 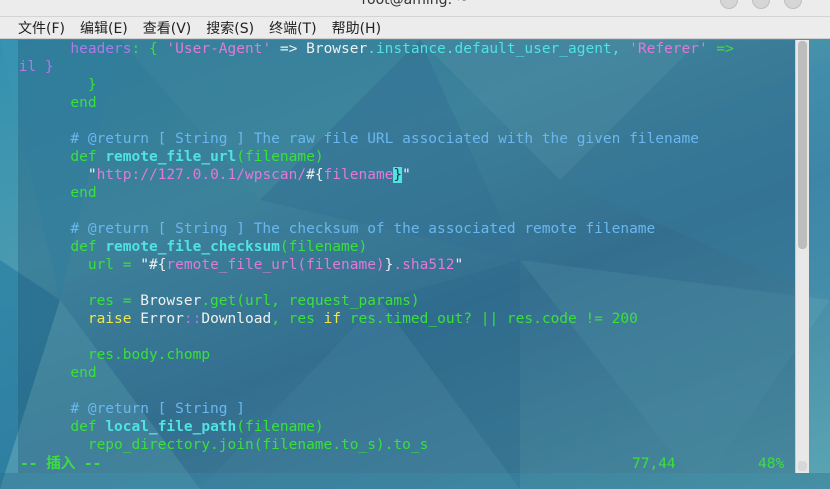 I want to click on matching-brace: }, so click(x=398, y=175).